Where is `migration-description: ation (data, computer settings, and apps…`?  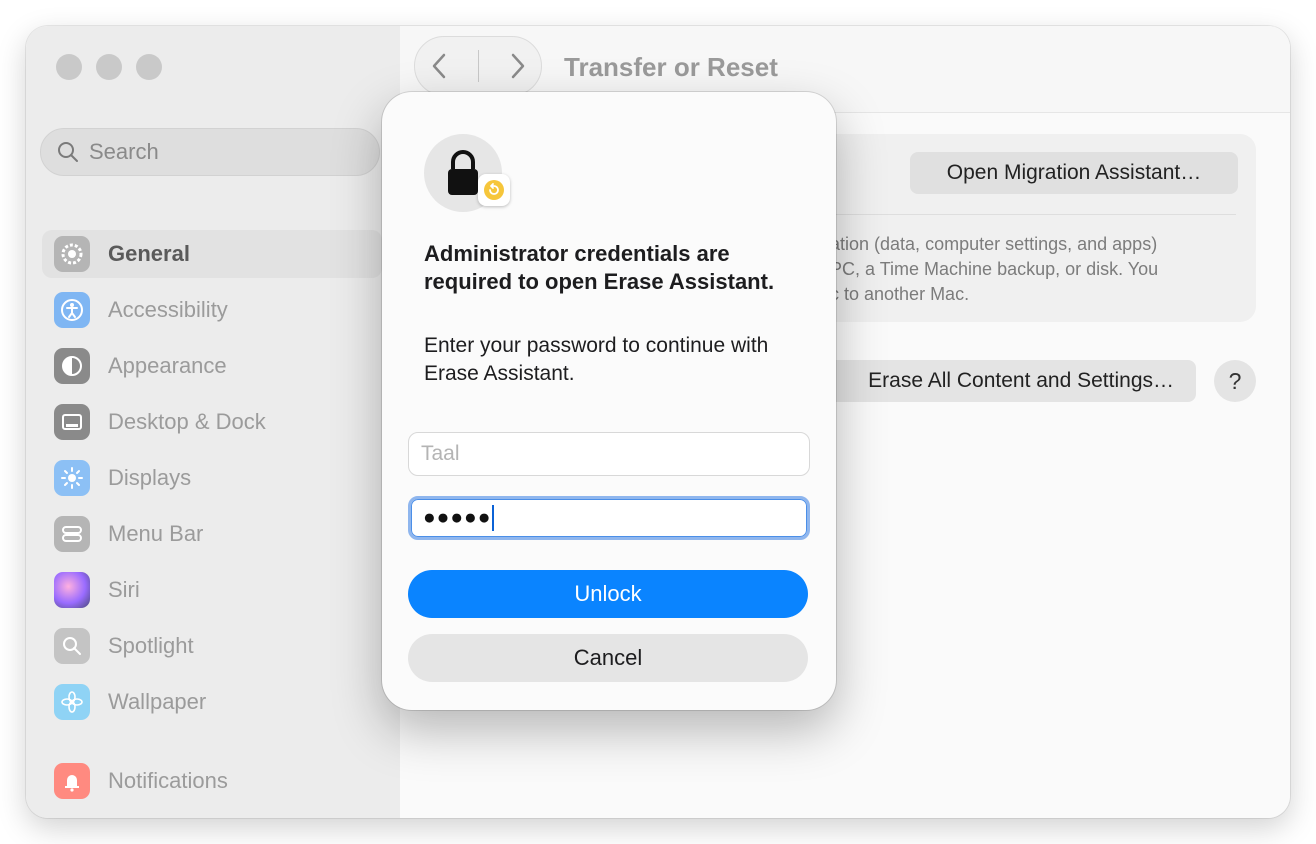
migration-description: ation (data, computer settings, and apps… is located at coordinates (1030, 269).